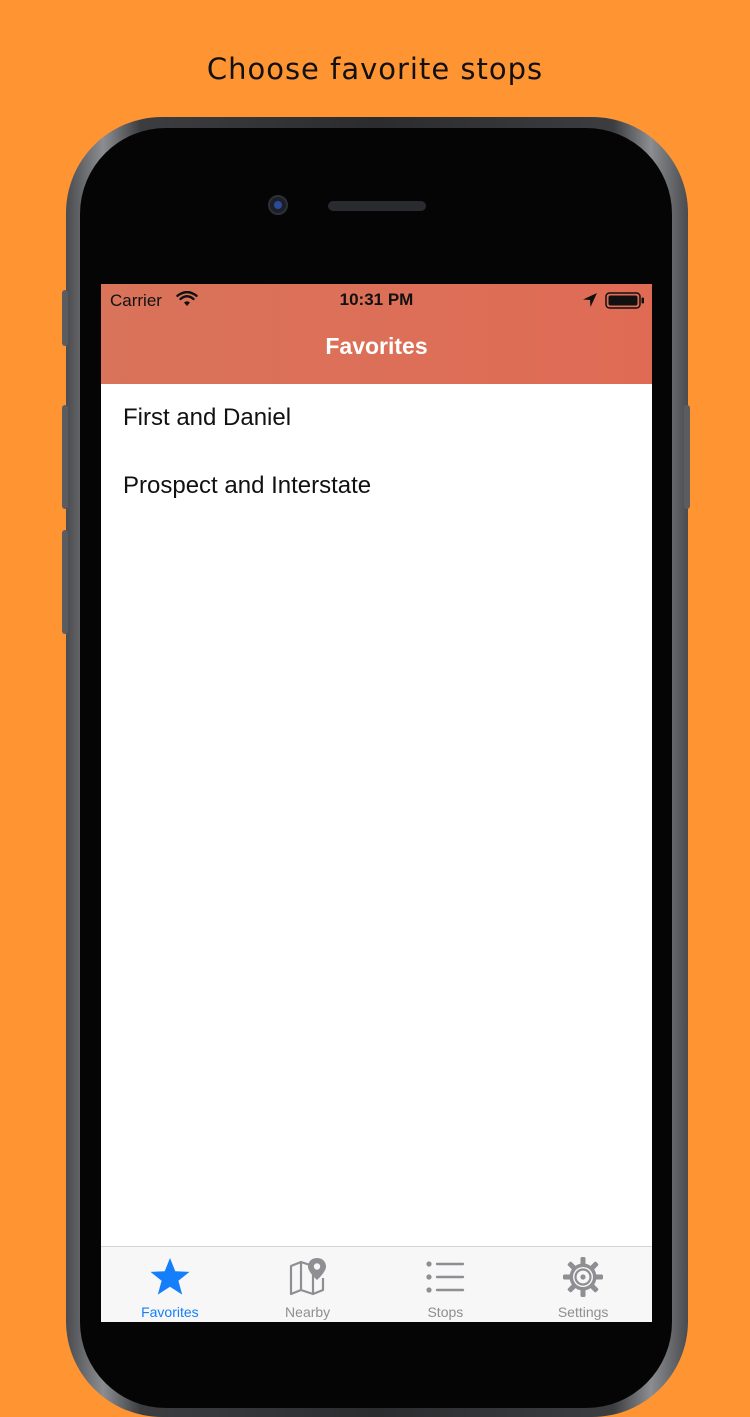 This screenshot has width=750, height=1417. What do you see at coordinates (687, 457) in the screenshot?
I see `power-button` at bounding box center [687, 457].